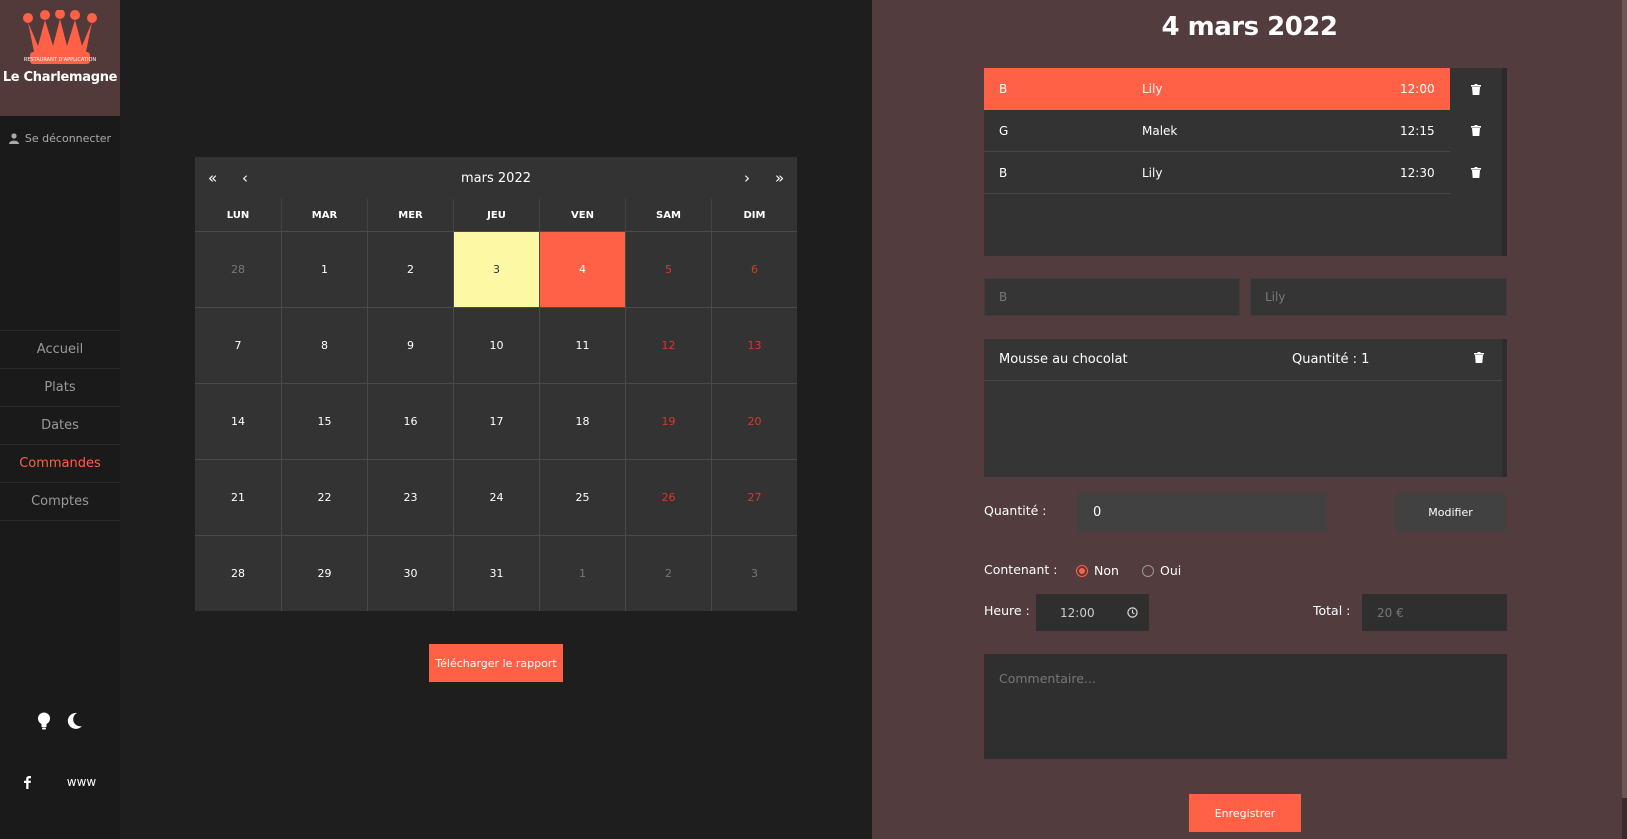 Image resolution: width=1627 pixels, height=839 pixels. I want to click on calendar-day: 25, so click(582, 497).